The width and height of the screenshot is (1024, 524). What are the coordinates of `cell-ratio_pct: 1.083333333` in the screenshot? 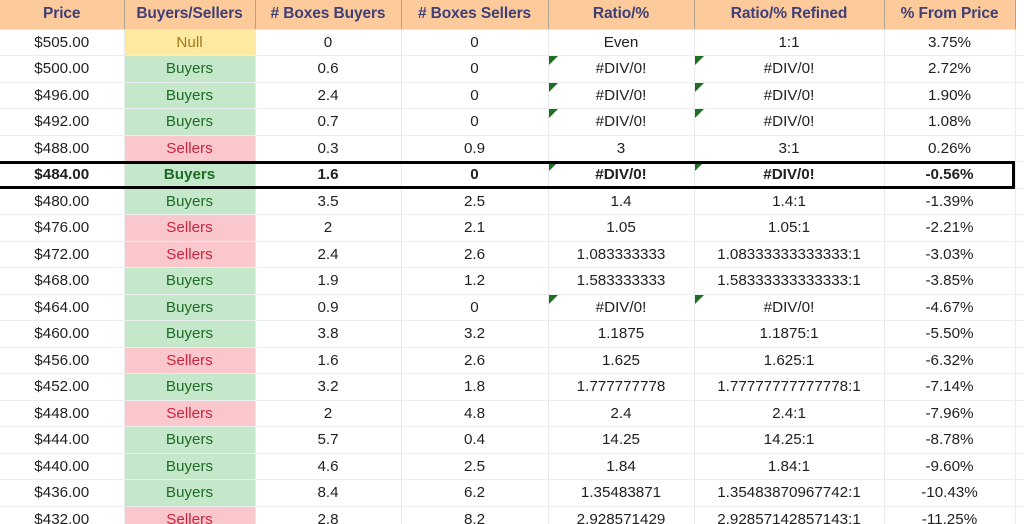 It's located at (621, 254).